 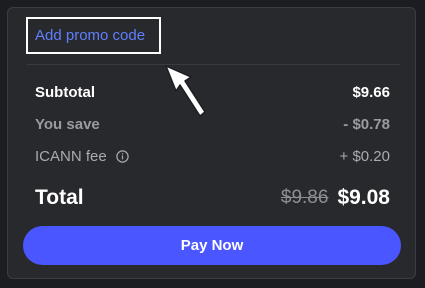 What do you see at coordinates (212, 124) in the screenshot?
I see `savings-row: You save - $0.78` at bounding box center [212, 124].